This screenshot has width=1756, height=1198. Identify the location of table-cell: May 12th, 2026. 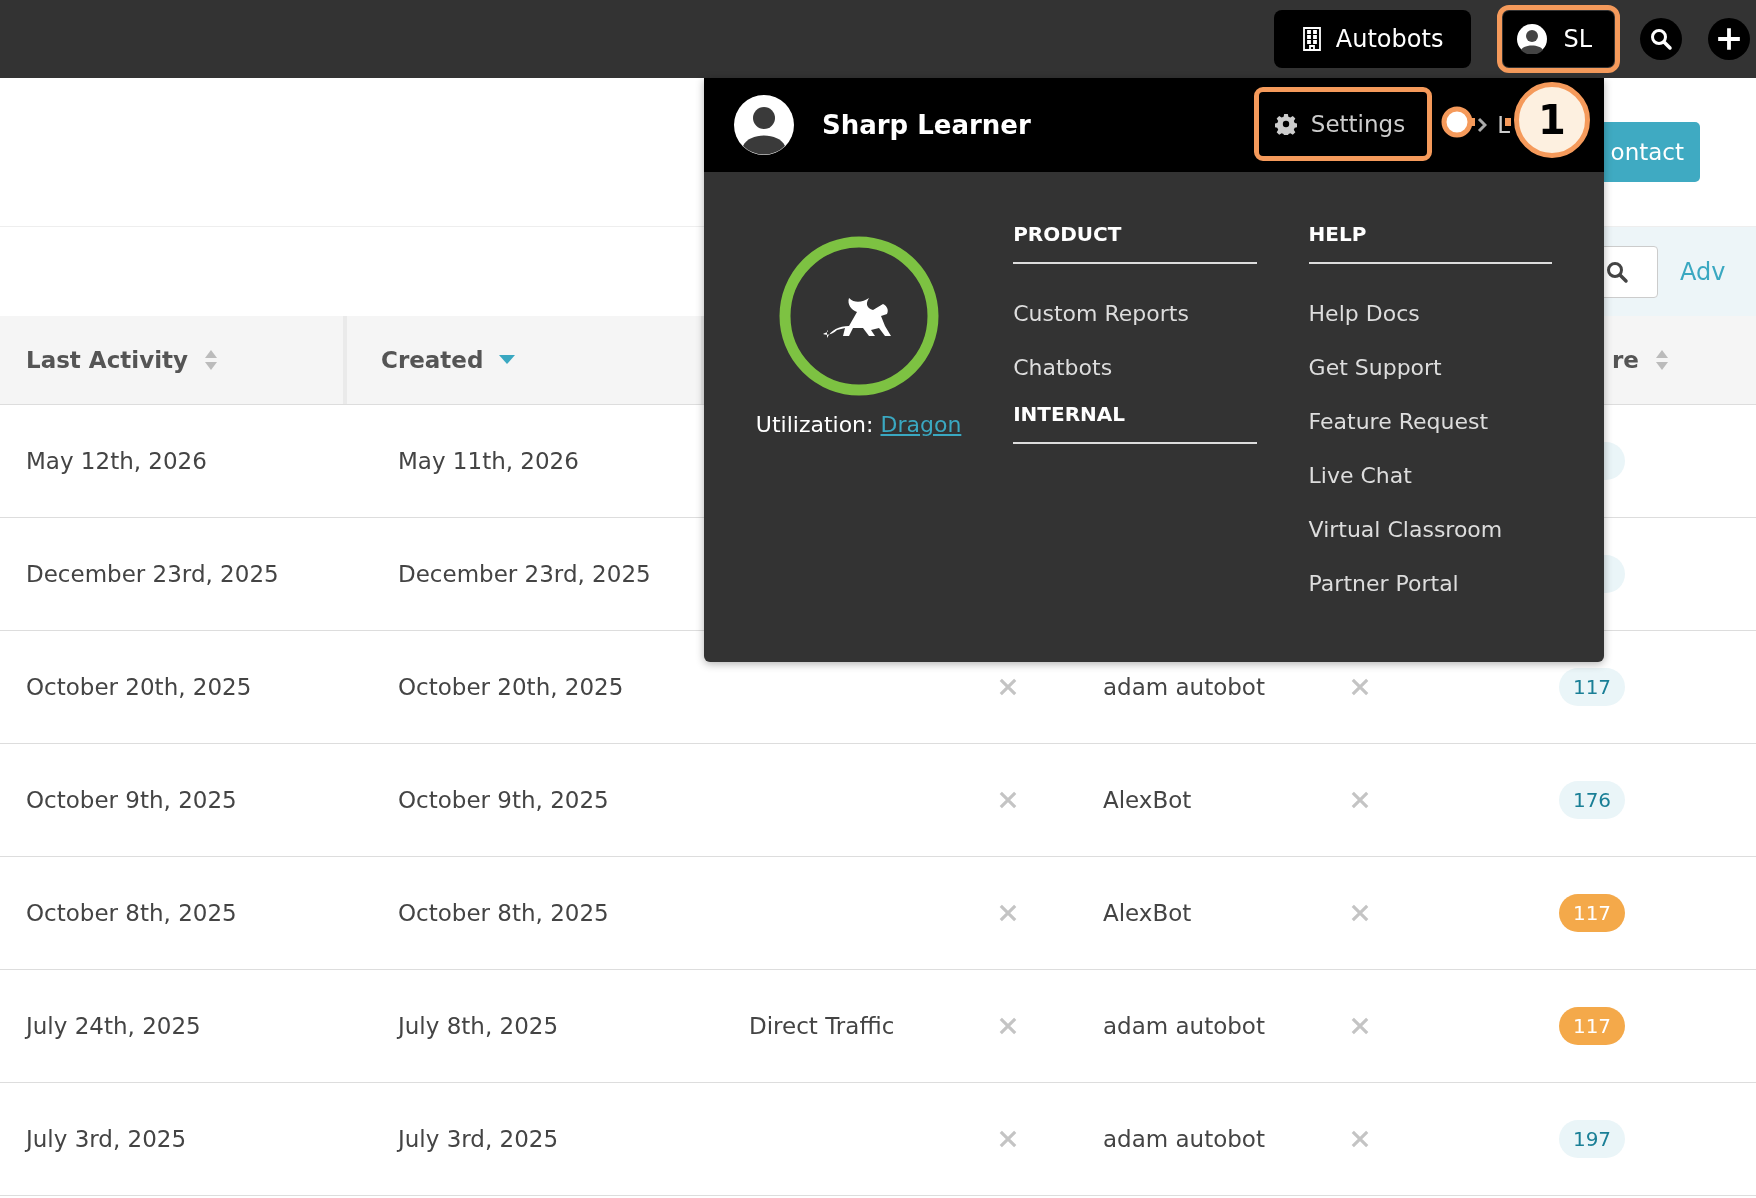
(116, 461).